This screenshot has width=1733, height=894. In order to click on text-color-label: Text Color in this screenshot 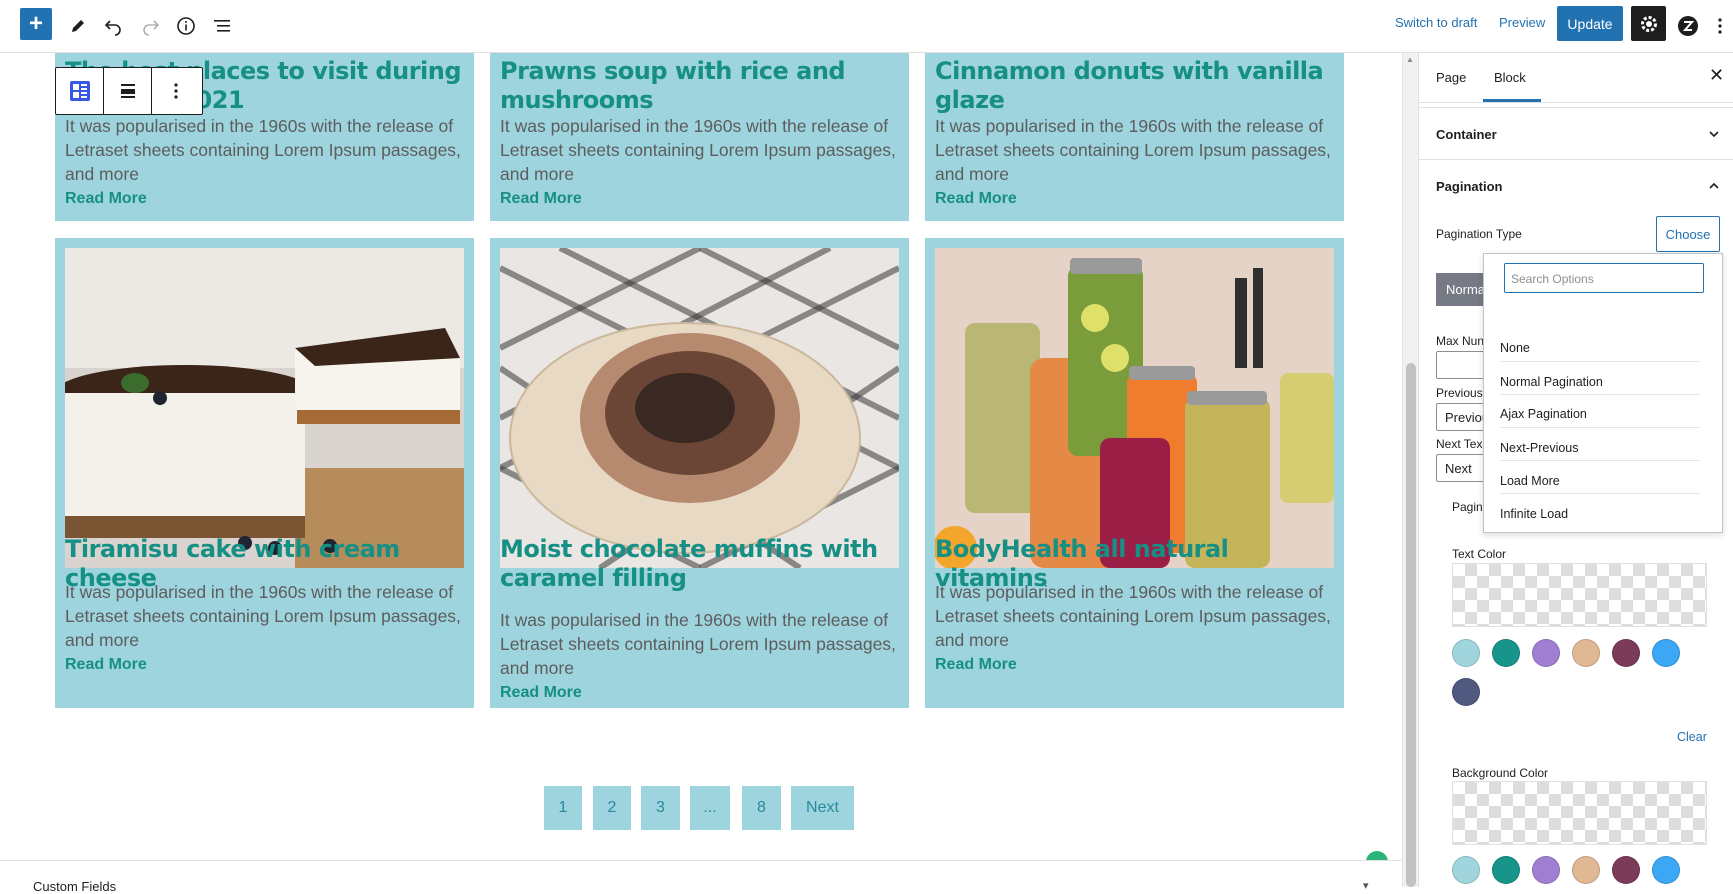, I will do `click(1479, 554)`.